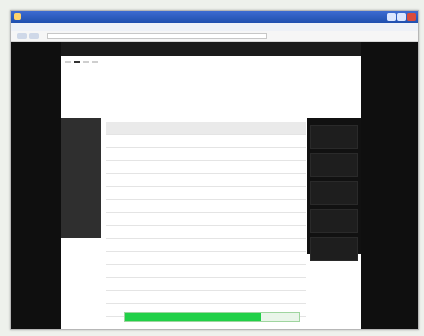 The width and height of the screenshot is (424, 336). What do you see at coordinates (81, 178) in the screenshot?
I see `left-sidebar` at bounding box center [81, 178].